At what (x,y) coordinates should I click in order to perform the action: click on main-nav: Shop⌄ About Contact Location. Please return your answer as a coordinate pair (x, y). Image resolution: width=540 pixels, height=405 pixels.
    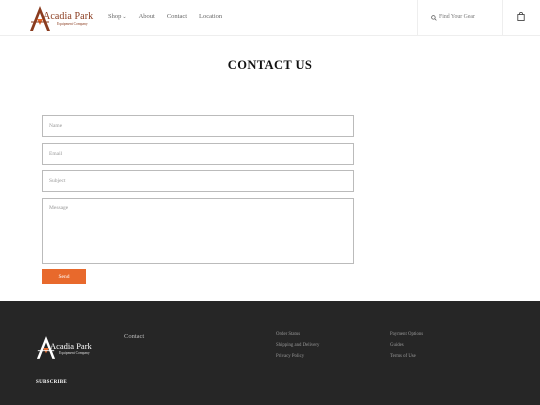
    Looking at the image, I should click on (165, 16).